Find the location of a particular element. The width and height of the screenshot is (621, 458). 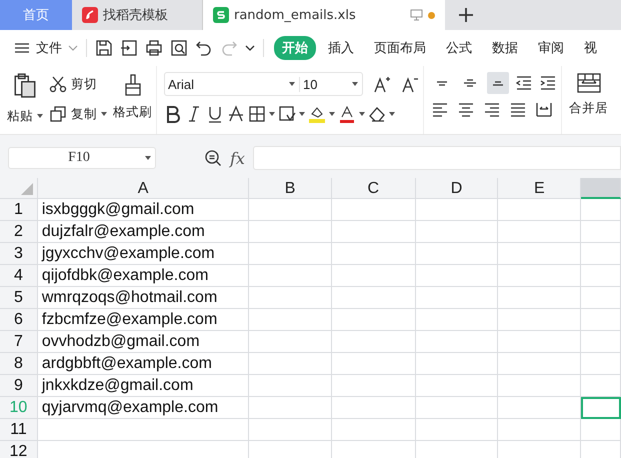

strikethrough-icon is located at coordinates (236, 114).